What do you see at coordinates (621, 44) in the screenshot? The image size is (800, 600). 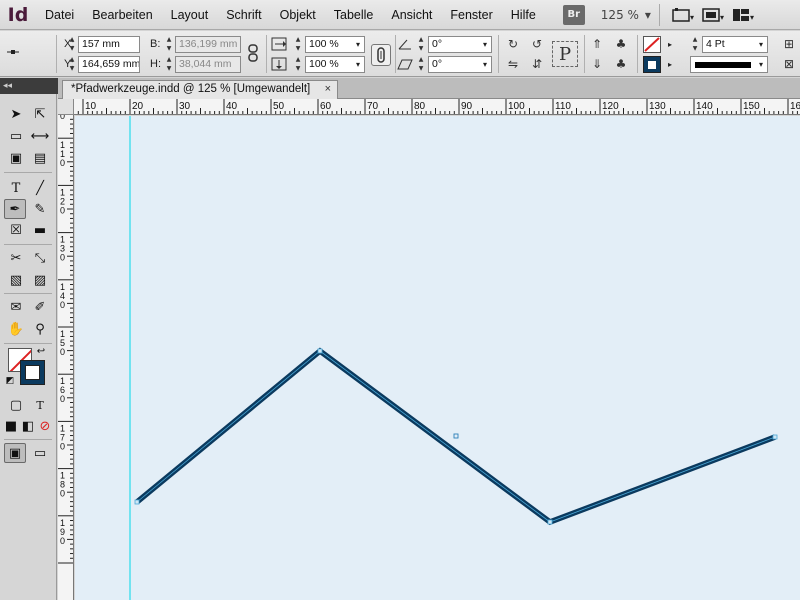 I see `select-previous-object-icon: ♣` at bounding box center [621, 44].